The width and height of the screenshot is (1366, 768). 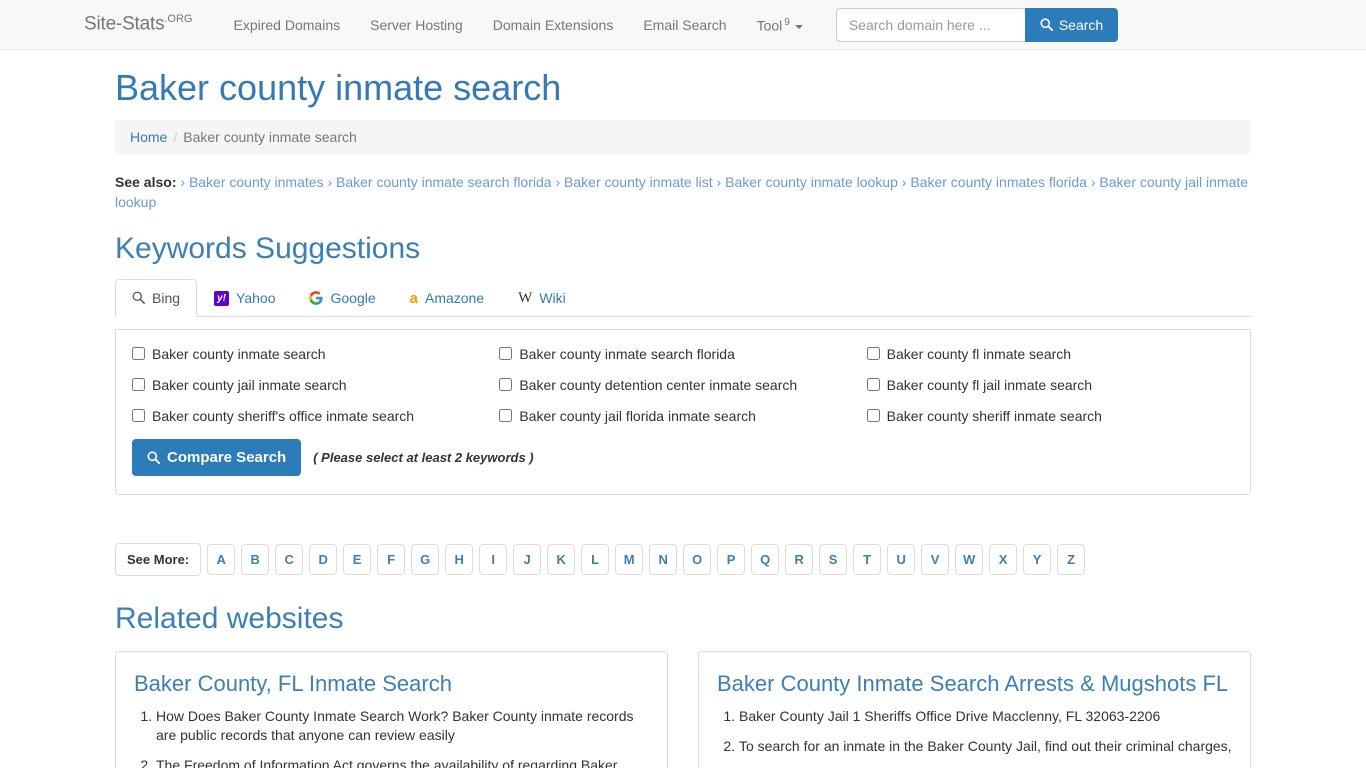 I want to click on domain-search-input, so click(x=930, y=24).